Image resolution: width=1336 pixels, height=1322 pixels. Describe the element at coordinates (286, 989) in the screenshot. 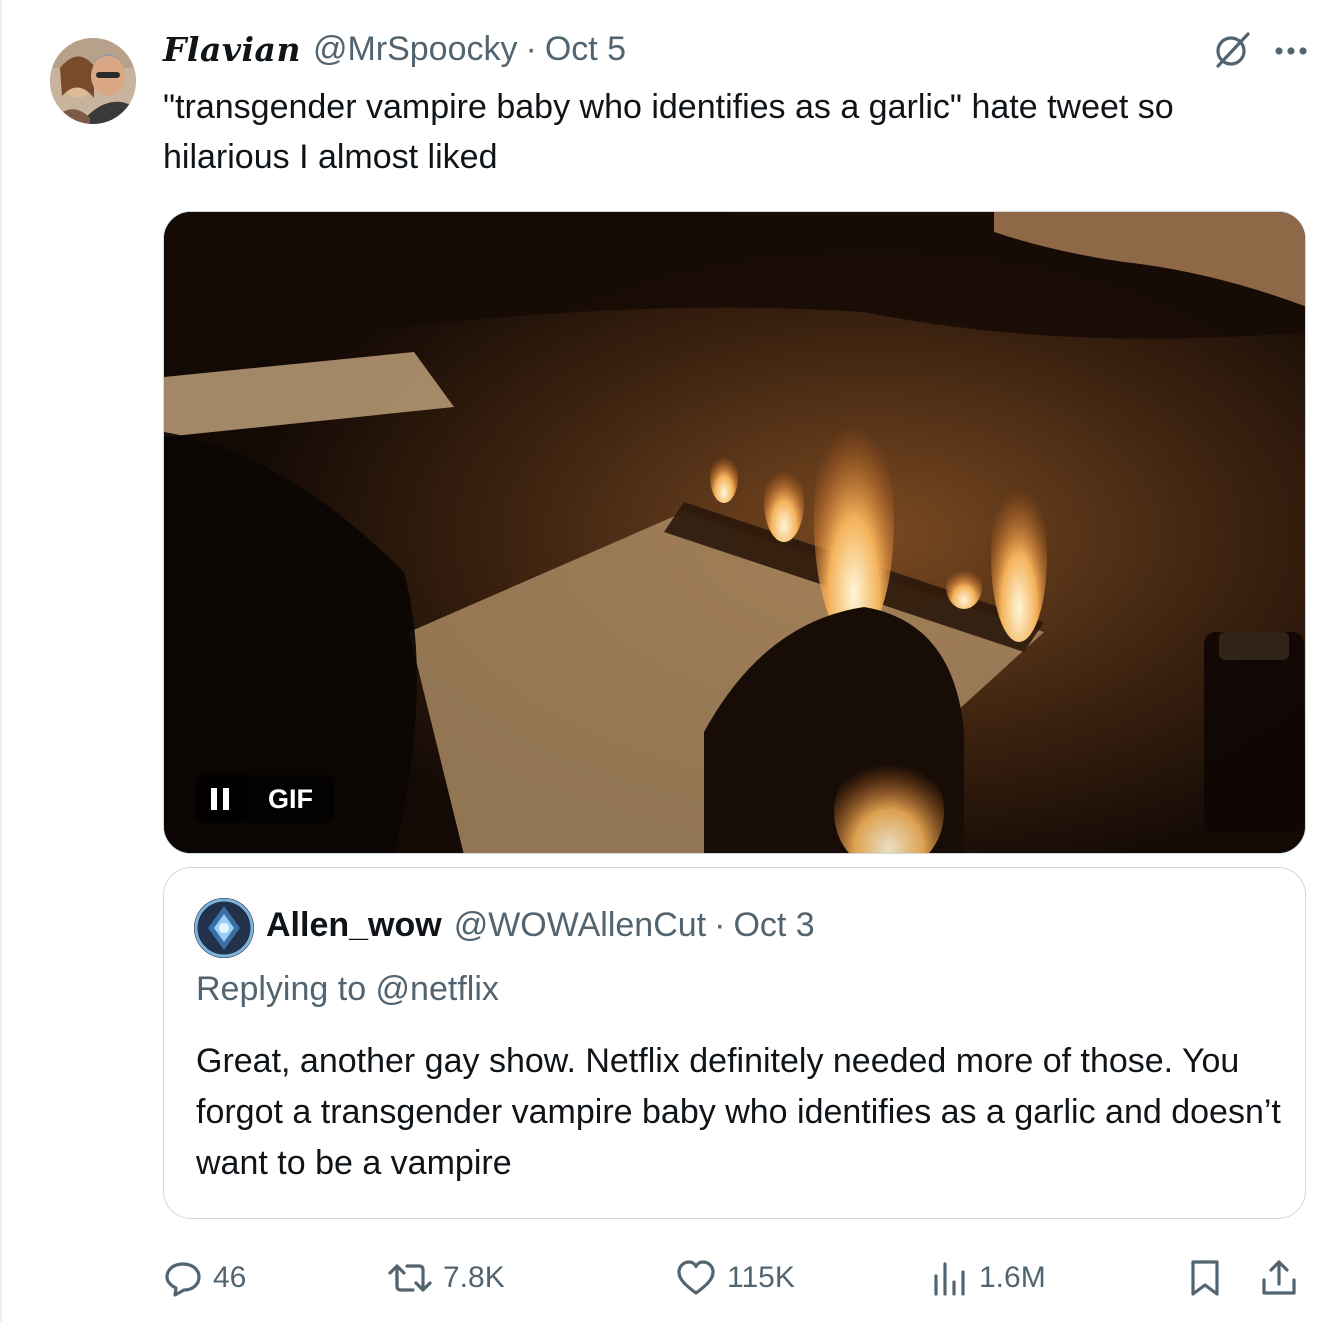

I see `replying-to-label: Replying to` at that location.